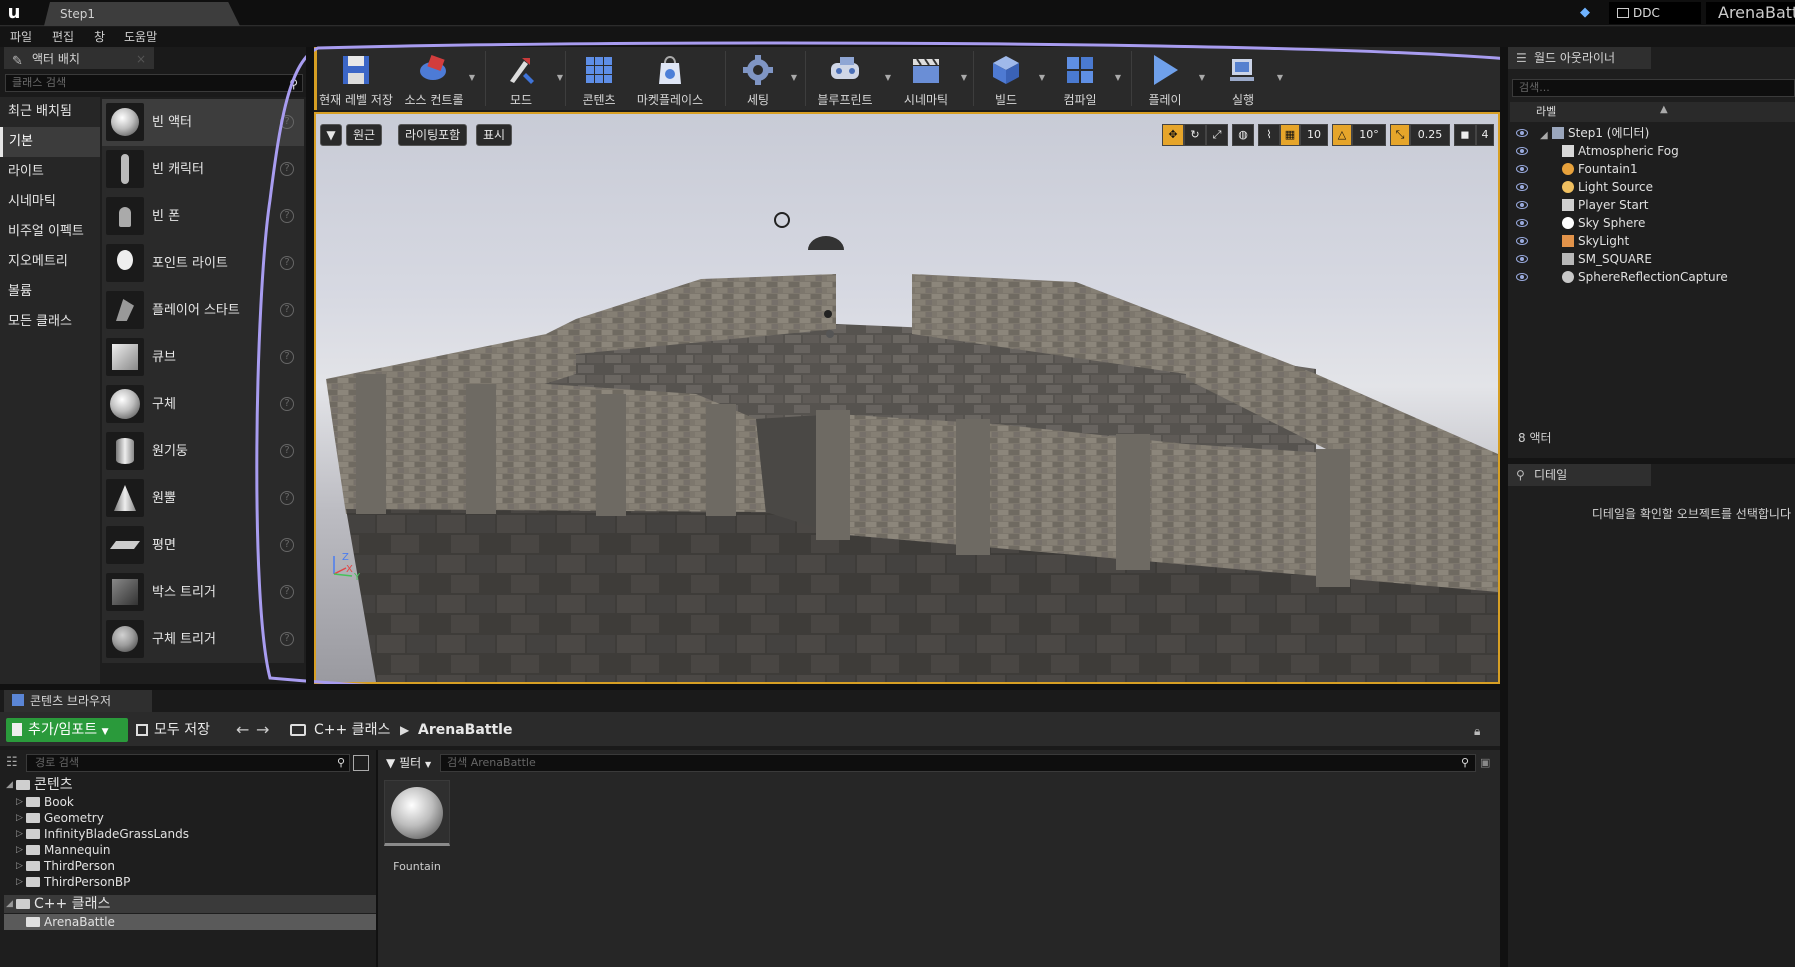 The height and width of the screenshot is (967, 1795). What do you see at coordinates (1568, 241) in the screenshot?
I see `sky-light-icon` at bounding box center [1568, 241].